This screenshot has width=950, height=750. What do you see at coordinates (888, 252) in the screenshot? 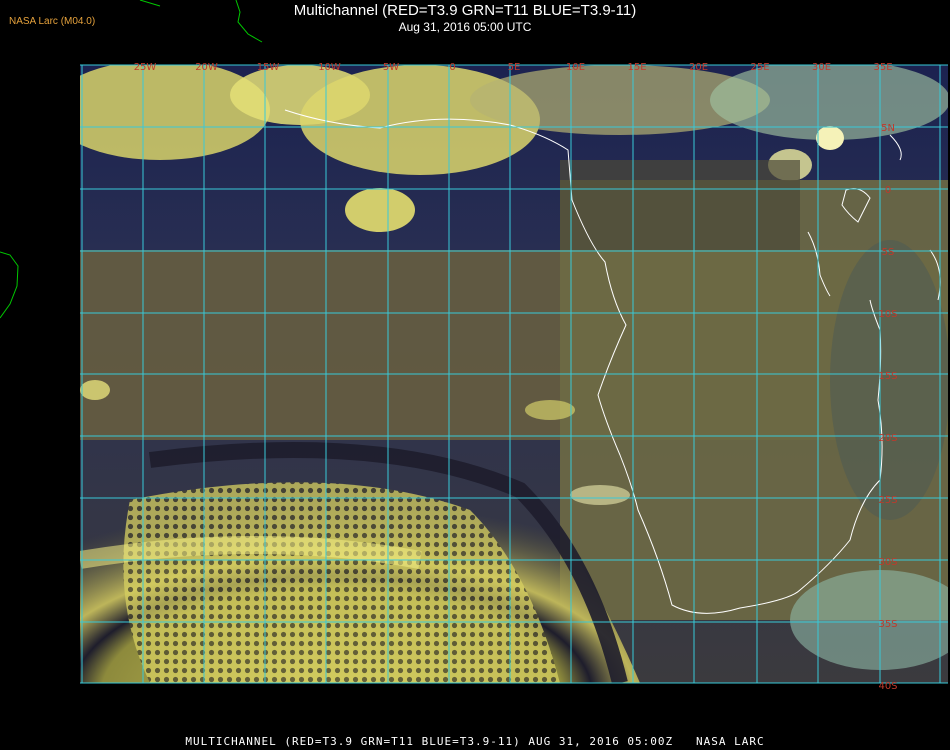
I see `latitude-label: 5S` at bounding box center [888, 252].